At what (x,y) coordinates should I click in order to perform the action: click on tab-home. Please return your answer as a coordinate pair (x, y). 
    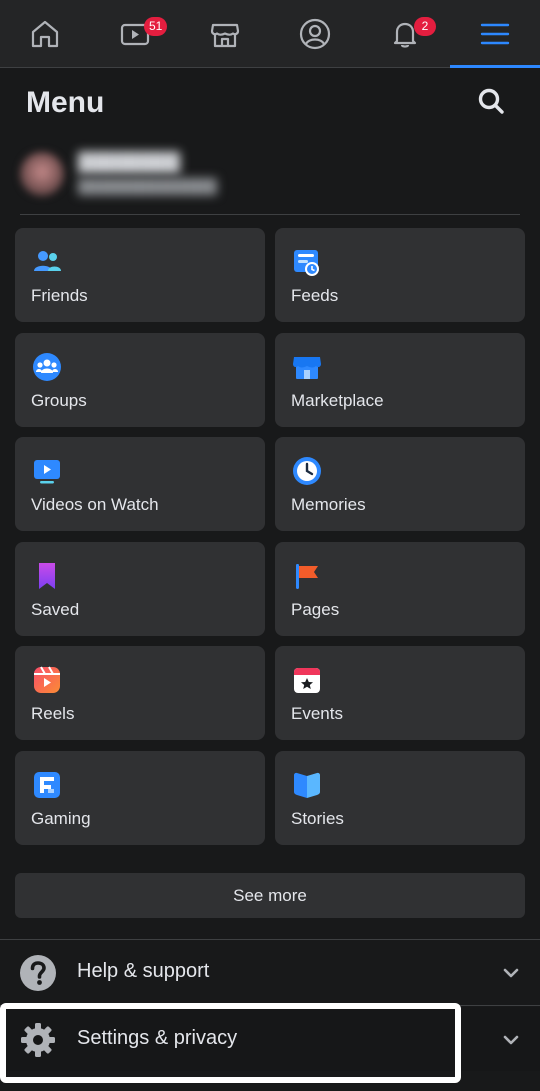
    Looking at the image, I should click on (45, 33).